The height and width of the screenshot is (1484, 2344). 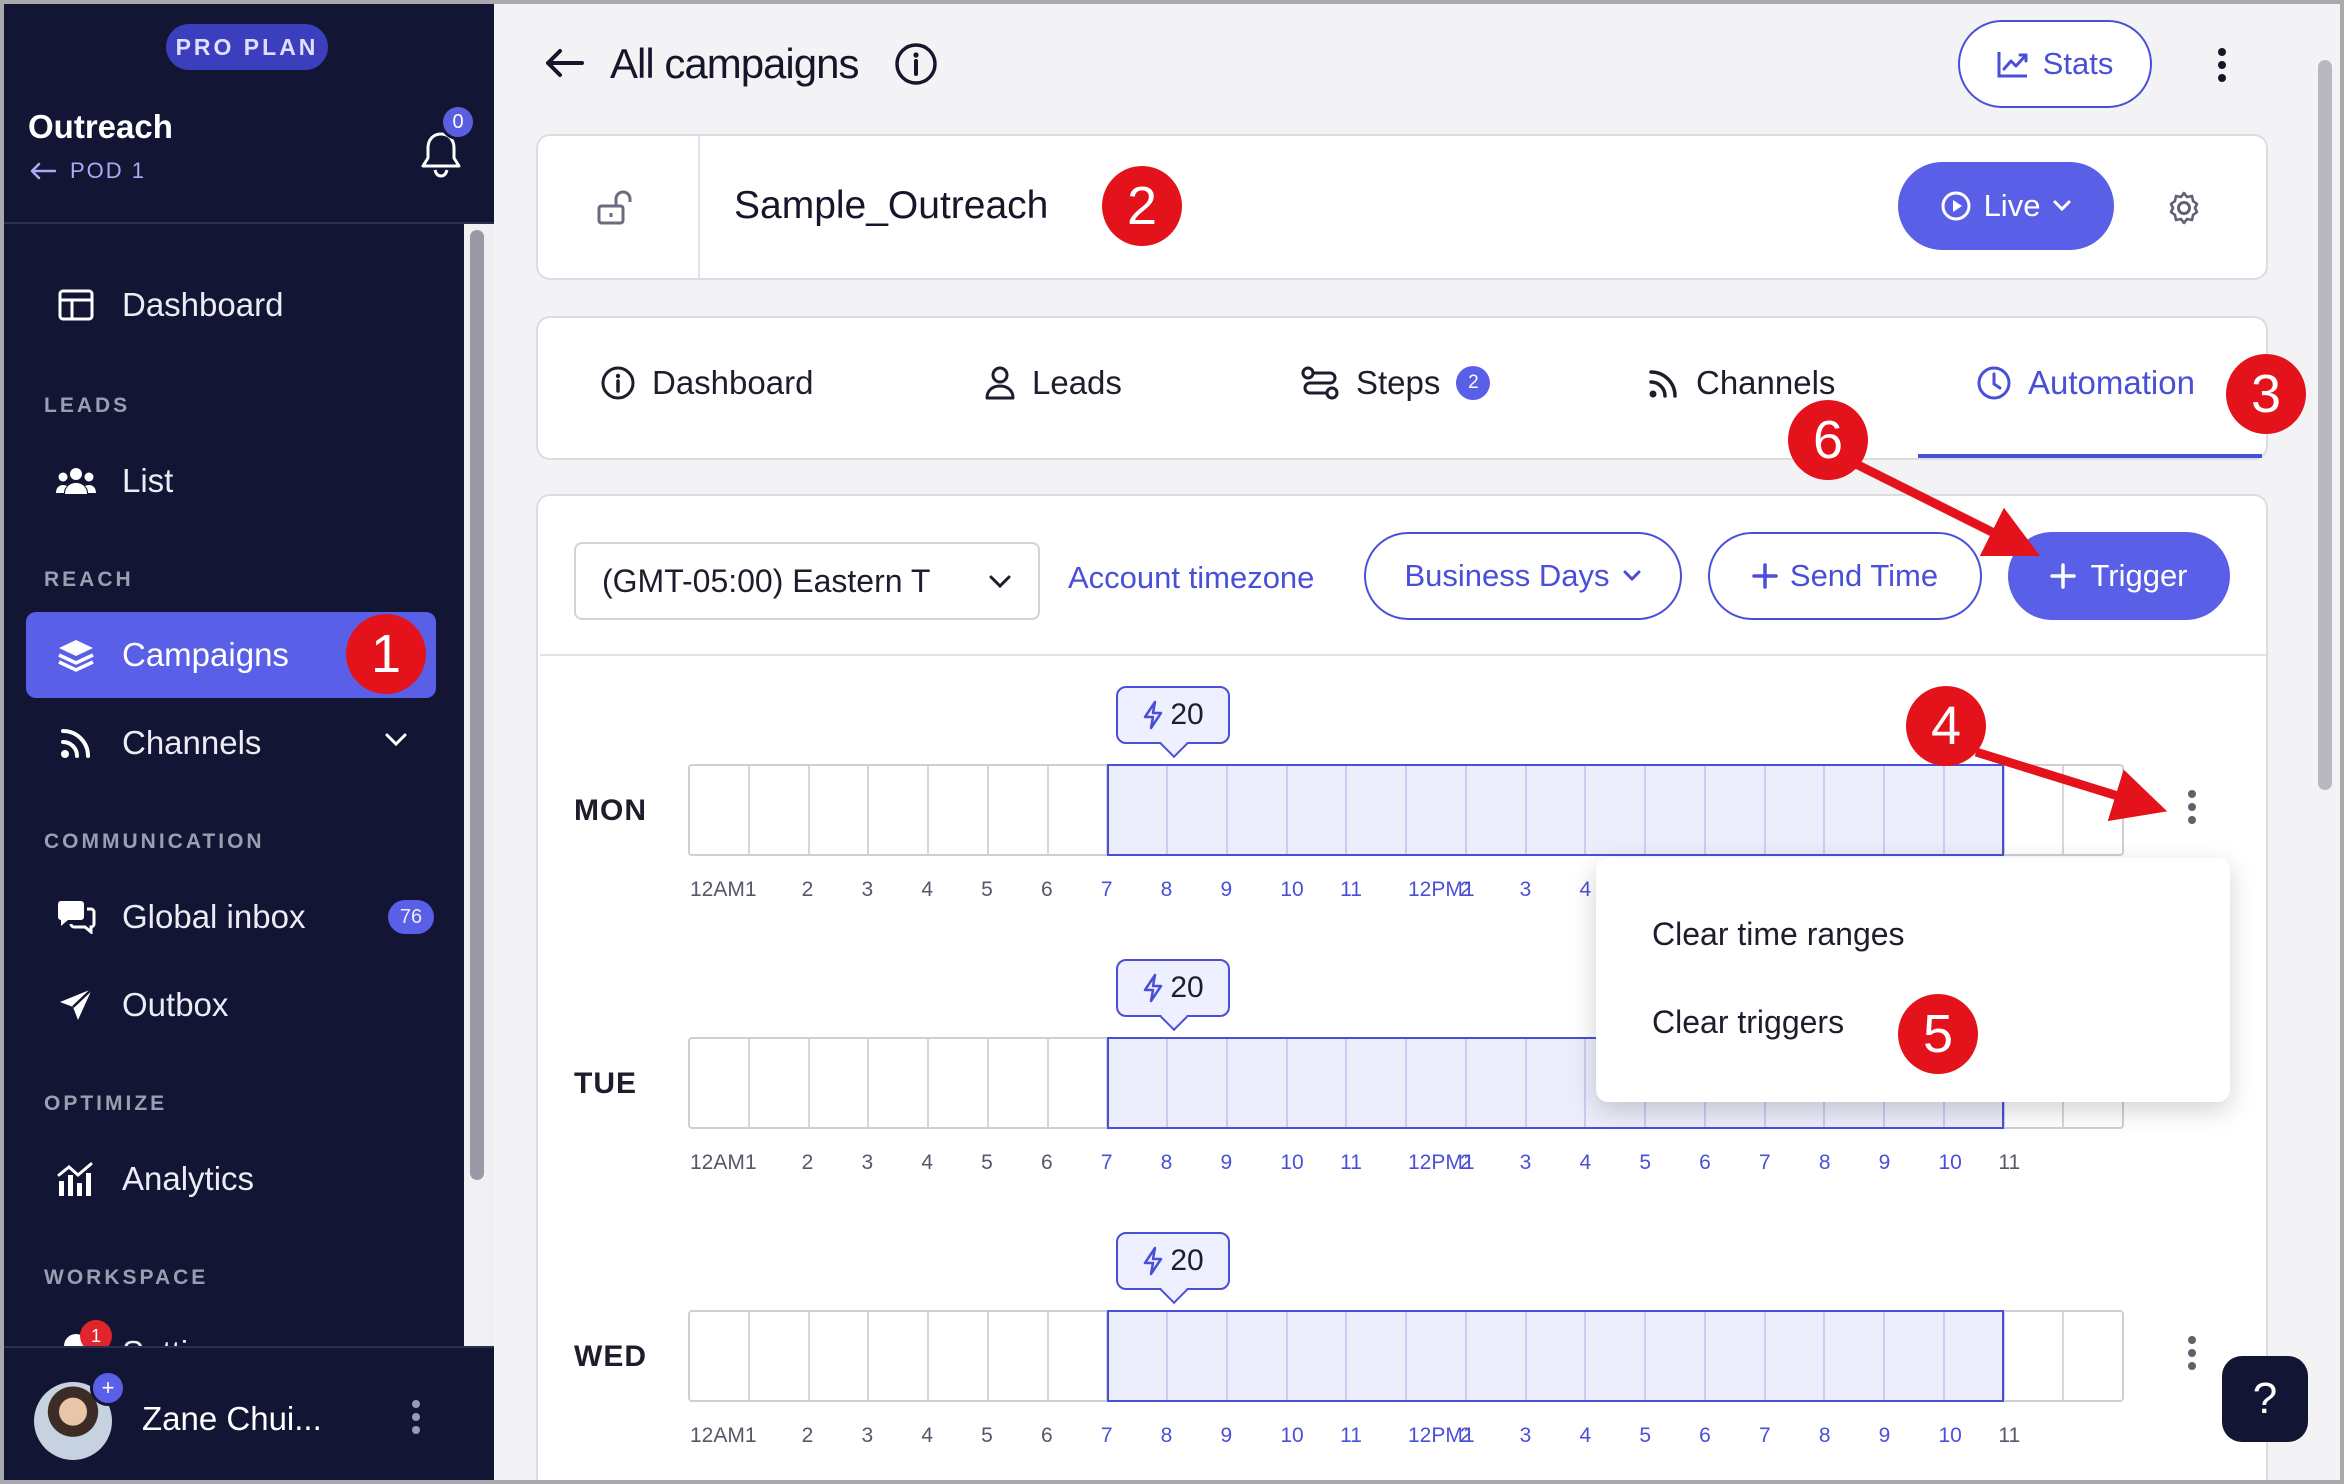 What do you see at coordinates (2266, 394) in the screenshot?
I see `annotation-3: 3` at bounding box center [2266, 394].